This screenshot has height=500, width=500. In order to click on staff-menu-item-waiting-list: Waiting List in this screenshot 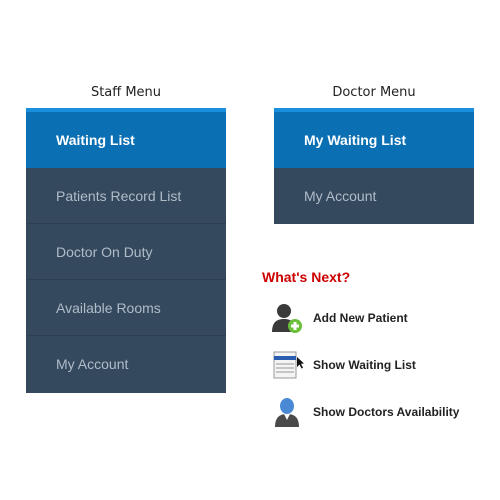, I will do `click(126, 140)`.